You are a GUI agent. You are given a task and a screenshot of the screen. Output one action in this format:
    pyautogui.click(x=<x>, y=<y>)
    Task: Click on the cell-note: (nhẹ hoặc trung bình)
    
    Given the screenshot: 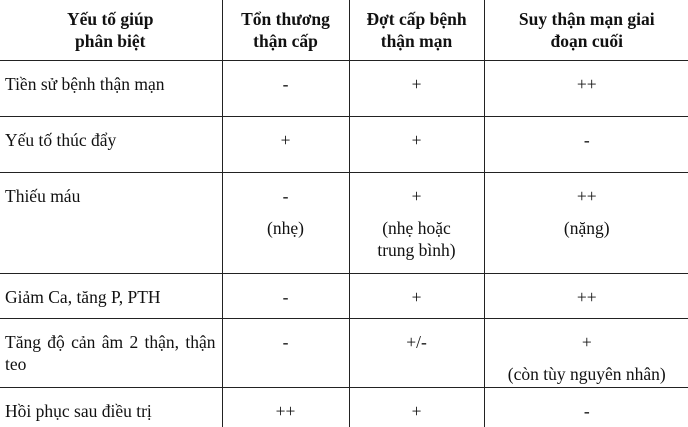 What is the action you would take?
    pyautogui.click(x=417, y=239)
    